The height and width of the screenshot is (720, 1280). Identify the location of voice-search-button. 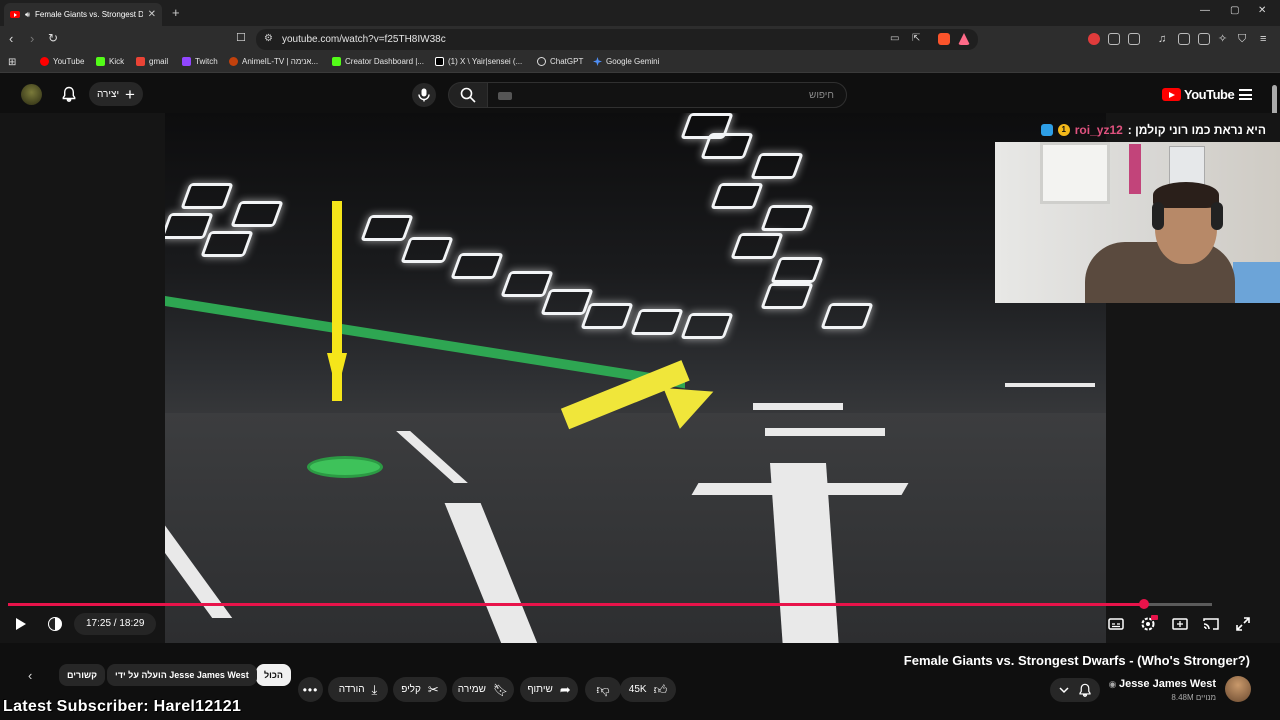
(424, 95).